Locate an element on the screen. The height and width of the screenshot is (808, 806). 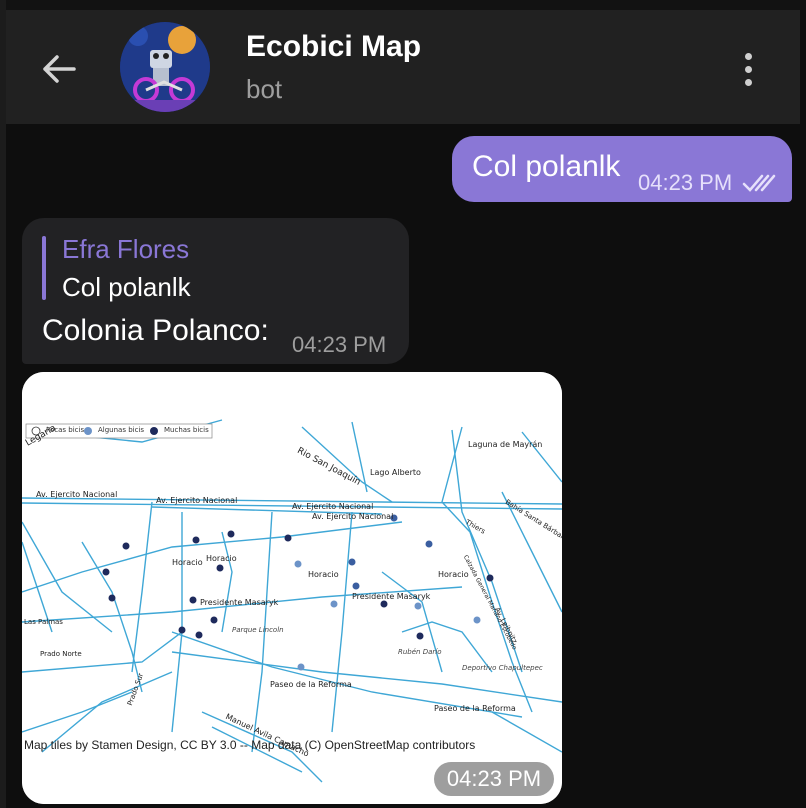
map-message-time: 04:23 PM is located at coordinates (494, 778).